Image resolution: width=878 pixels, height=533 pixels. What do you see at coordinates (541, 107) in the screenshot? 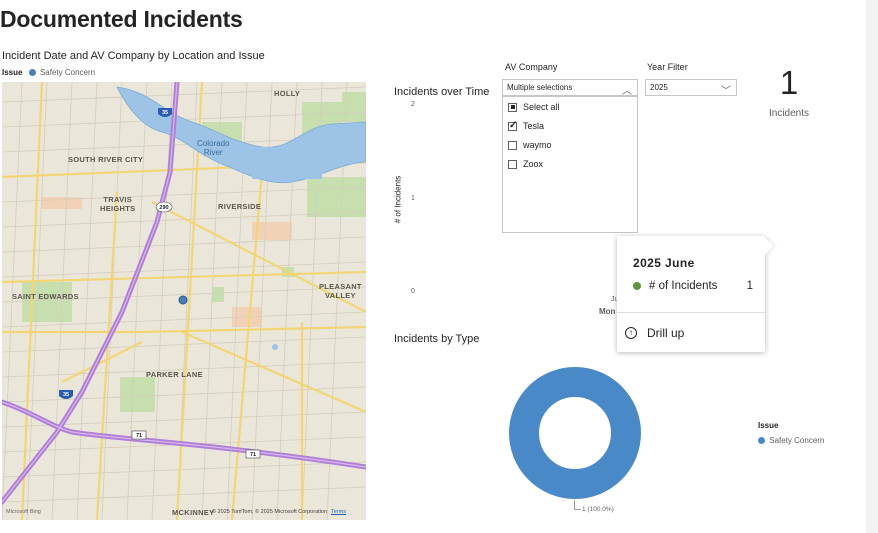
I see `option-select-all-label: Select all` at bounding box center [541, 107].